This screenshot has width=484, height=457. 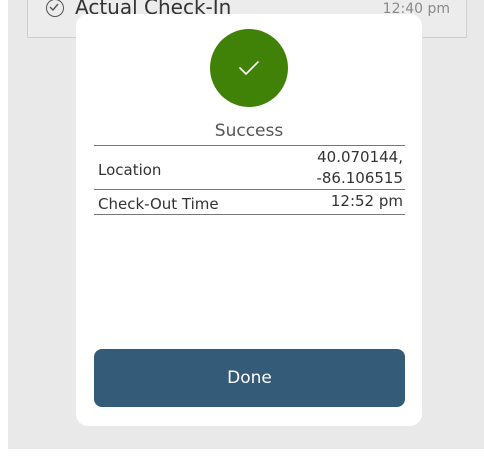 What do you see at coordinates (249, 131) in the screenshot?
I see `dialog-title: Success` at bounding box center [249, 131].